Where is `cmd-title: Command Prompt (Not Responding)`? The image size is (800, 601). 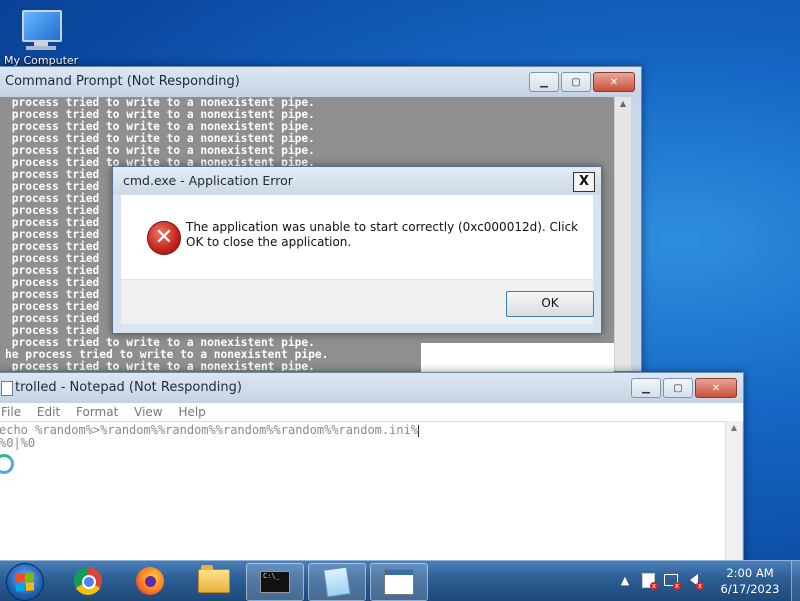
cmd-title: Command Prompt (Not Responding) is located at coordinates (122, 81).